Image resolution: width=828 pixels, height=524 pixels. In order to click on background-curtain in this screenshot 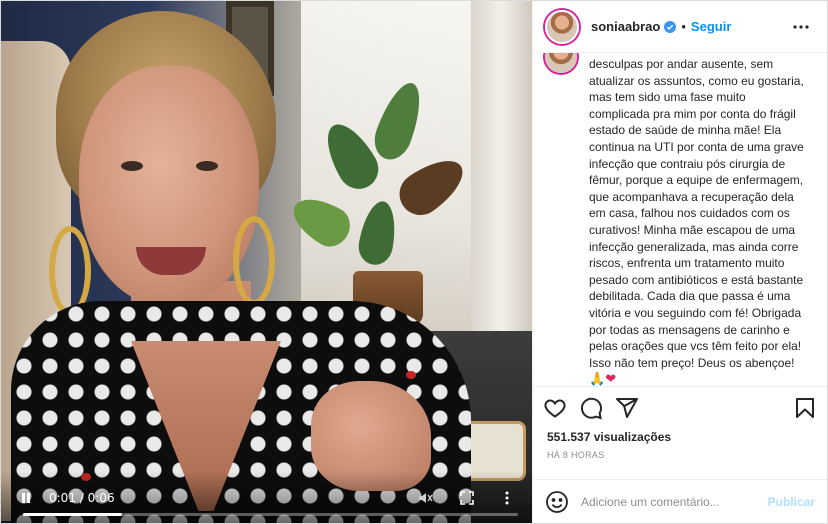, I will do `click(501, 191)`.